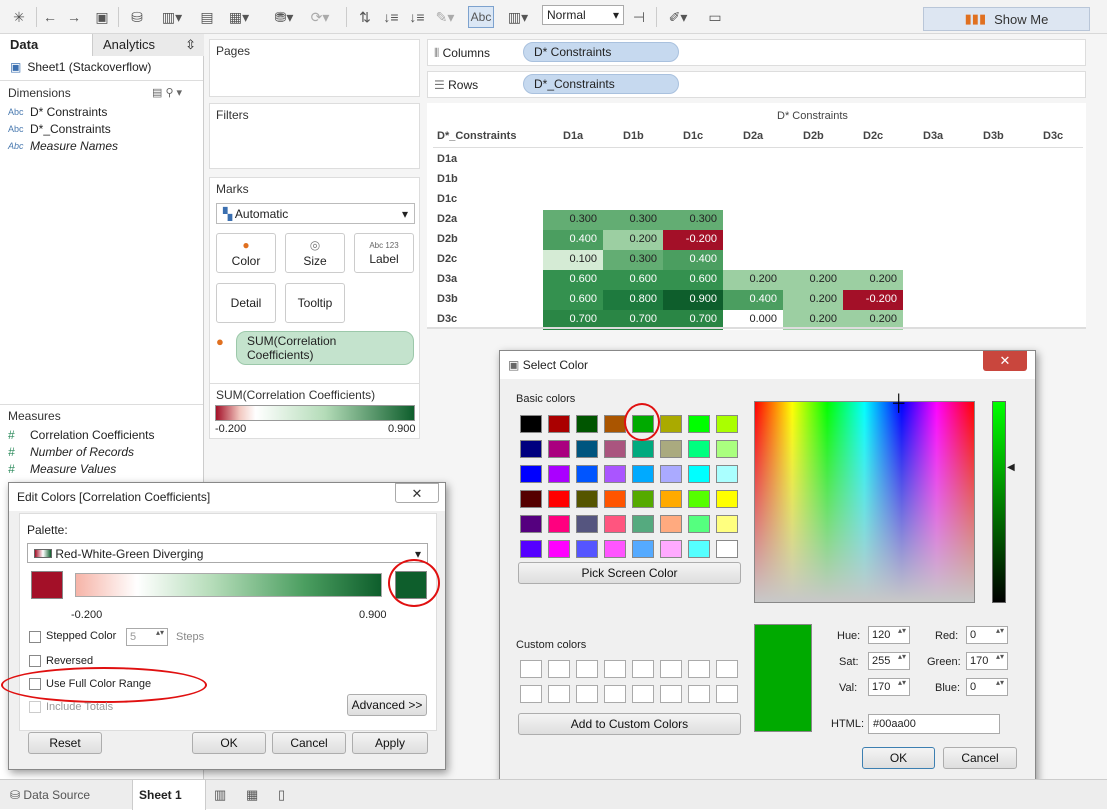 This screenshot has width=1107, height=810. Describe the element at coordinates (693, 300) in the screenshot. I see `table-cell: 0.900` at that location.